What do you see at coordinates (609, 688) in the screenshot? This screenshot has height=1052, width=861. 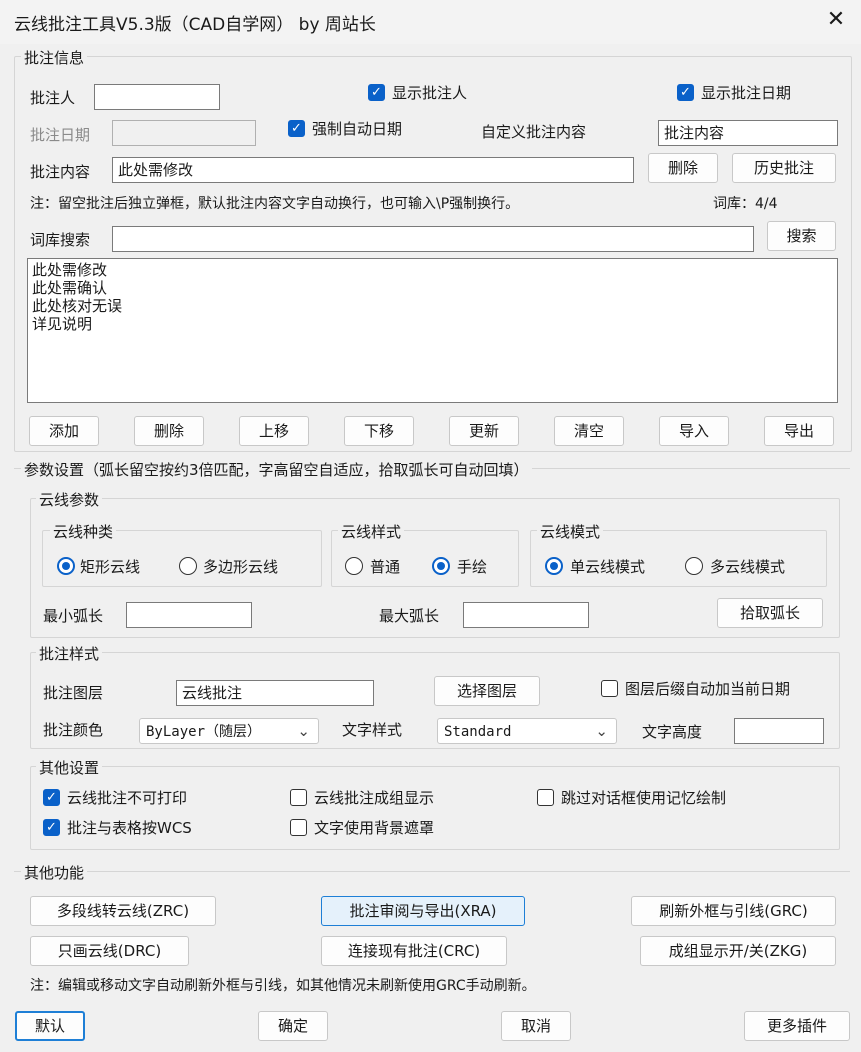 I see `layer-date-suffix-checkbox` at bounding box center [609, 688].